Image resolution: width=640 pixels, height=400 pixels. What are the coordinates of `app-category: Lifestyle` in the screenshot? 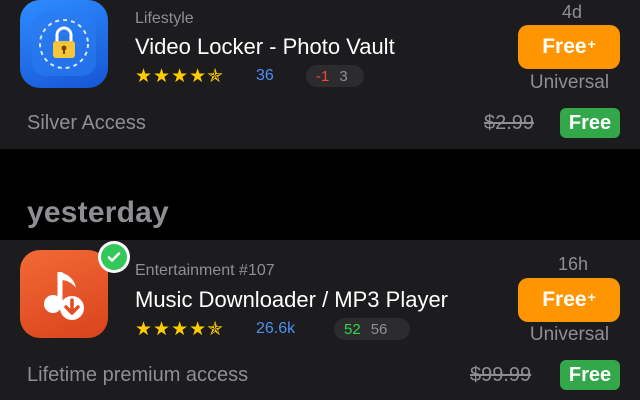 It's located at (164, 18).